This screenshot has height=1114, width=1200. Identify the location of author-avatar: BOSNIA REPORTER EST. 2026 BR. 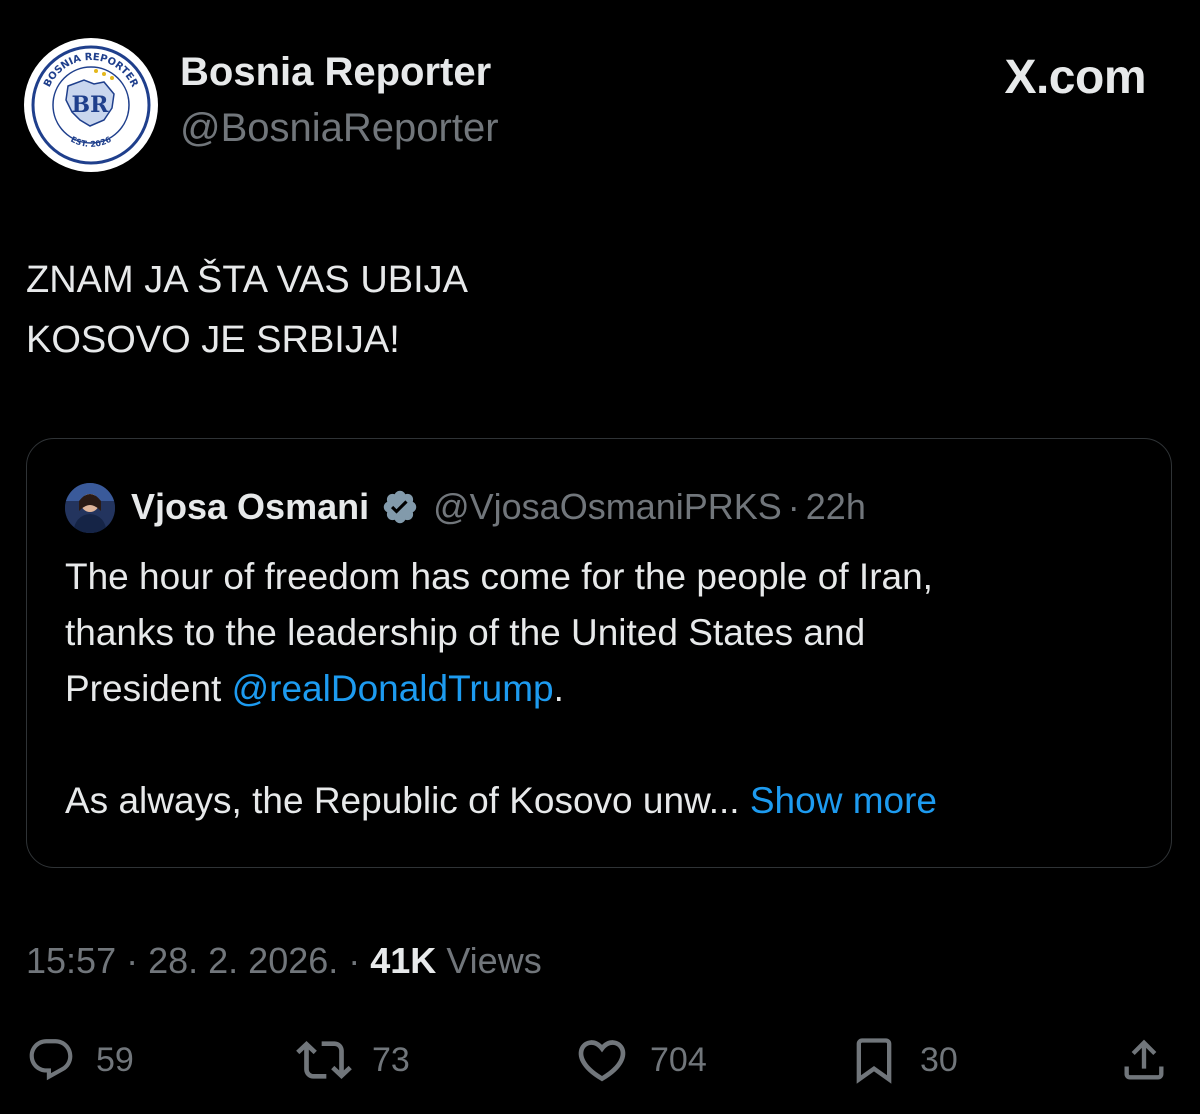
(91, 105).